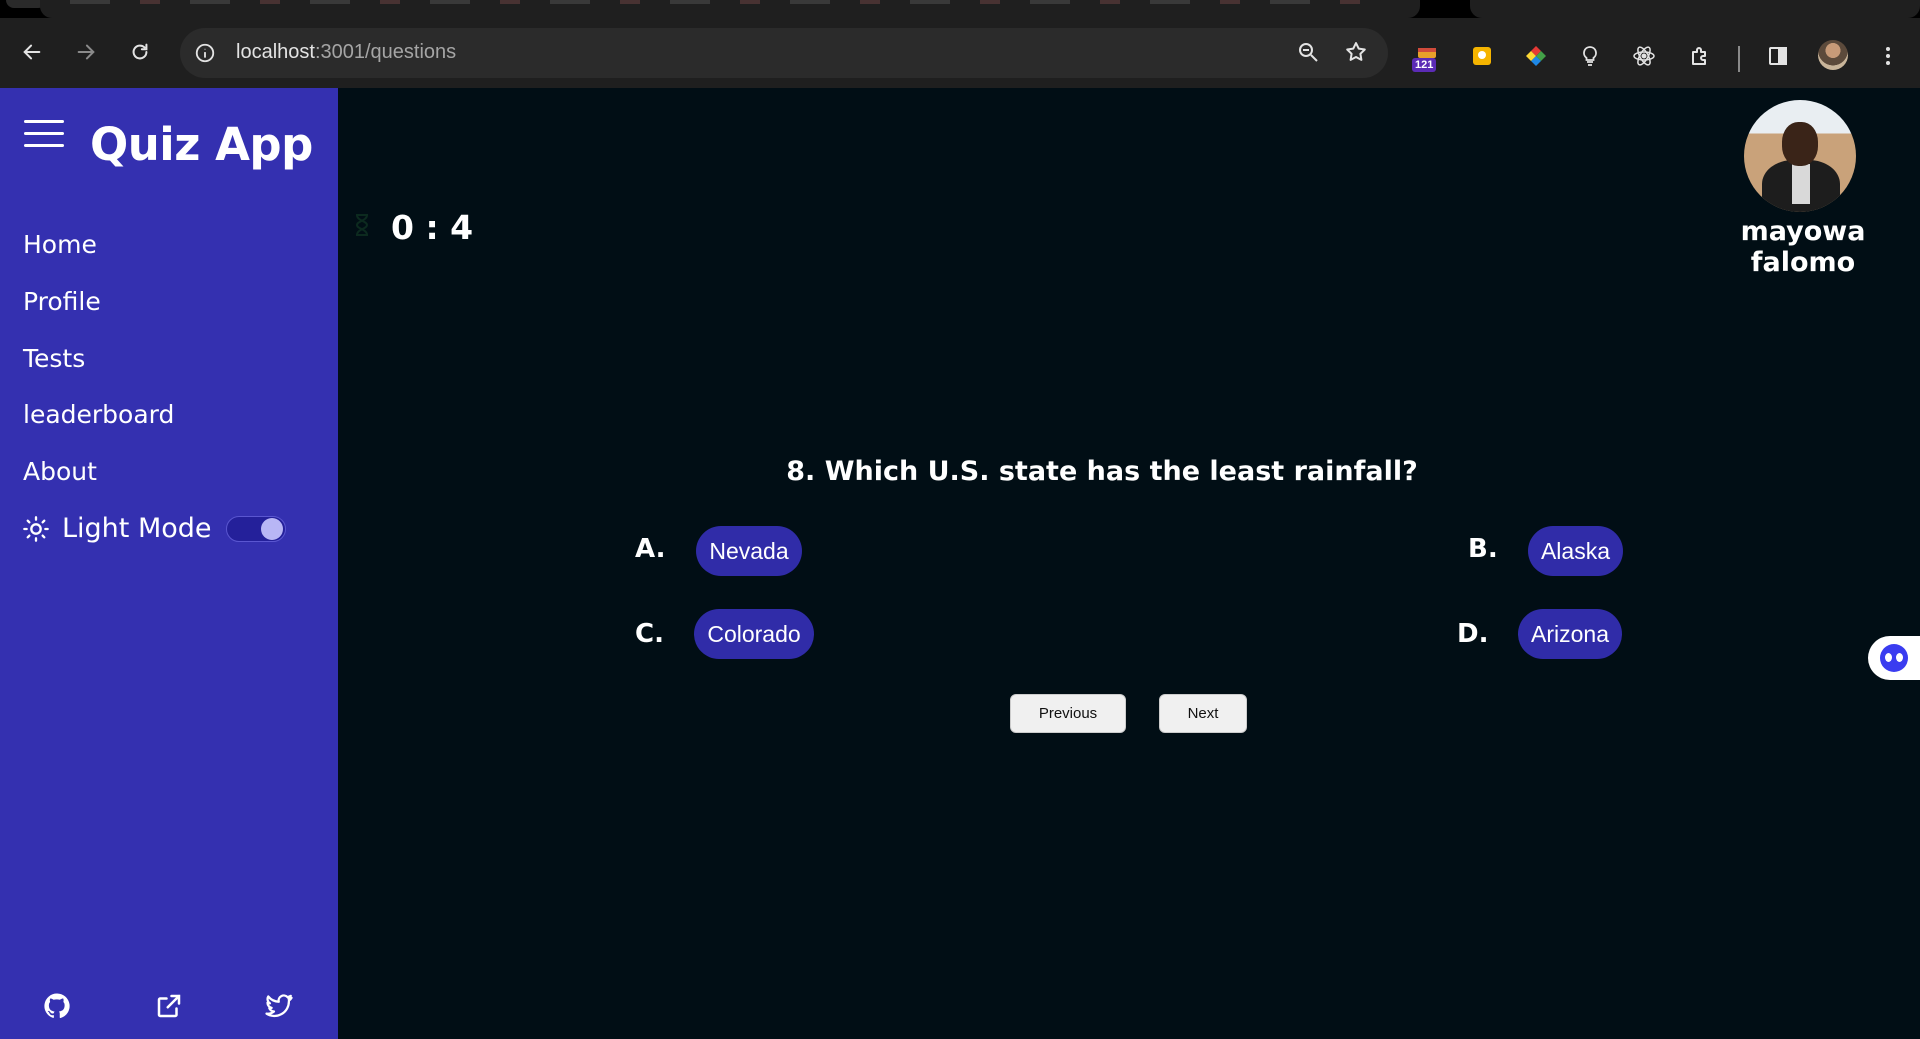 This screenshot has width=1920, height=1039. What do you see at coordinates (60, 244) in the screenshot?
I see `sidebar-item-home: Home` at bounding box center [60, 244].